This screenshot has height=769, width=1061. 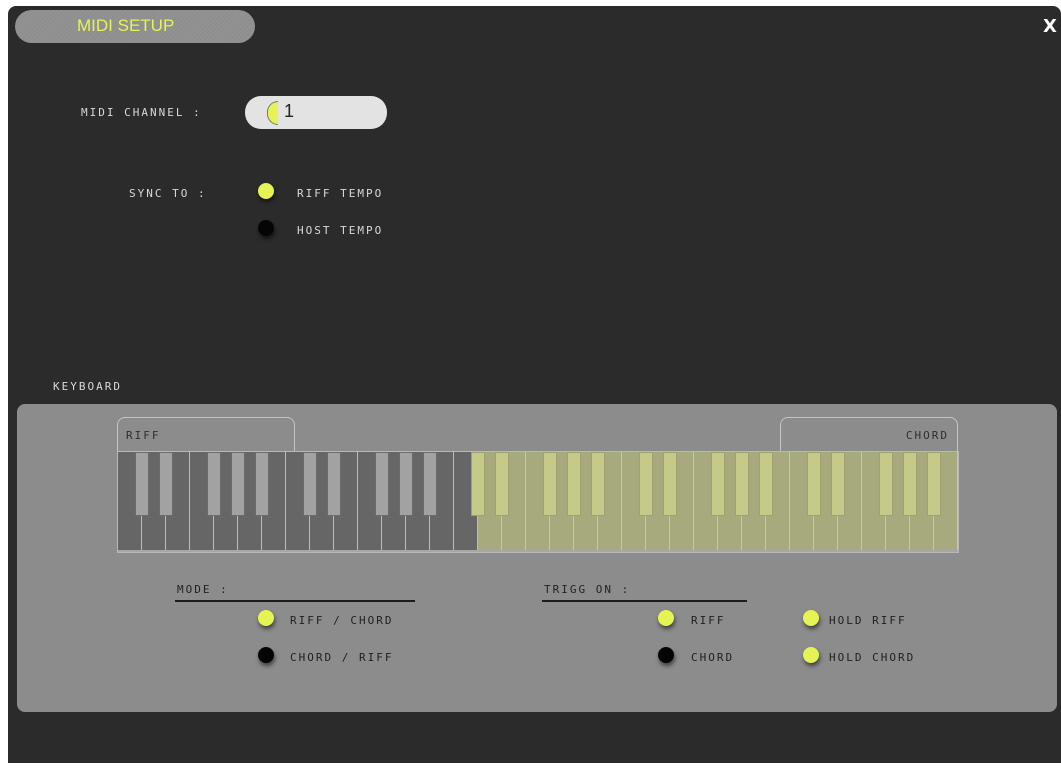 I want to click on sync-riff-tempo-radio, so click(x=266, y=191).